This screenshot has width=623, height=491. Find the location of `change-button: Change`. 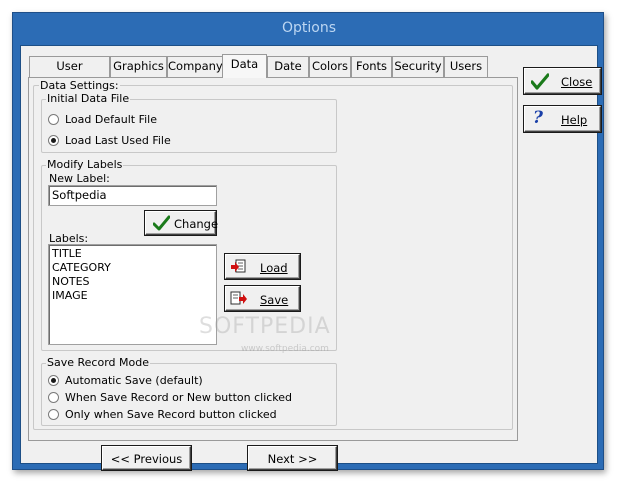

change-button: Change is located at coordinates (182, 223).